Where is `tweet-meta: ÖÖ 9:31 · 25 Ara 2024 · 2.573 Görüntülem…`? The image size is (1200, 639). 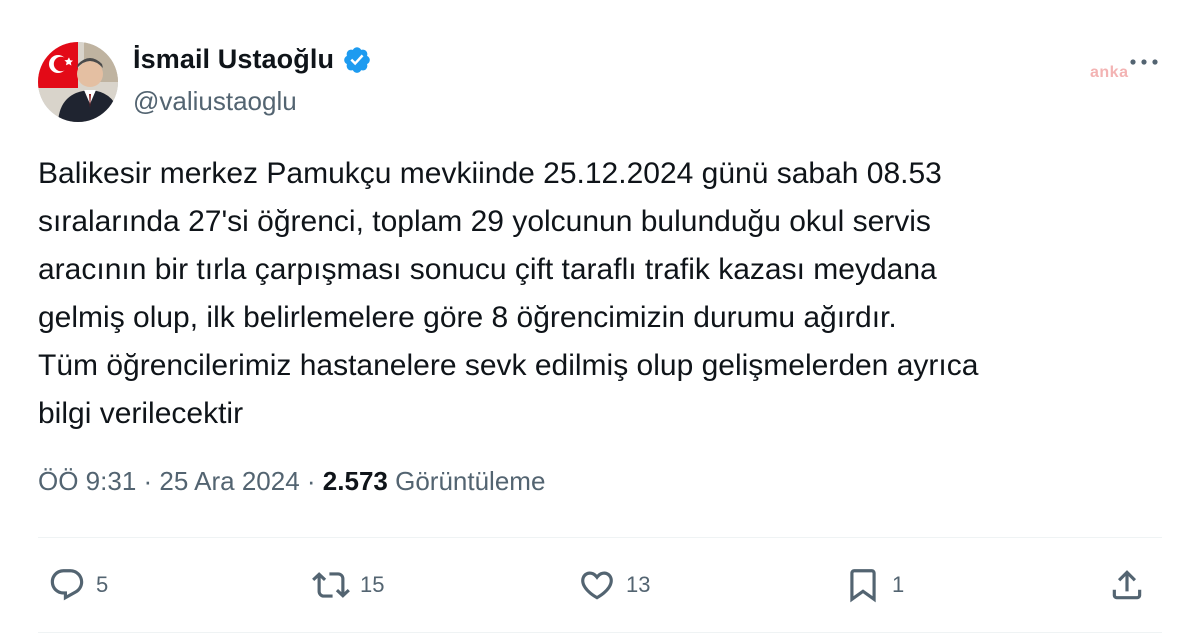 tweet-meta: ÖÖ 9:31 · 25 Ara 2024 · 2.573 Görüntülem… is located at coordinates (291, 481).